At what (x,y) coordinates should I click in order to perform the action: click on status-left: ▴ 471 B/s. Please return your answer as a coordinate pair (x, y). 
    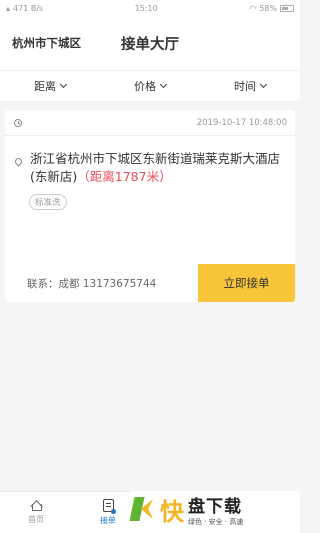
    Looking at the image, I should click on (24, 8).